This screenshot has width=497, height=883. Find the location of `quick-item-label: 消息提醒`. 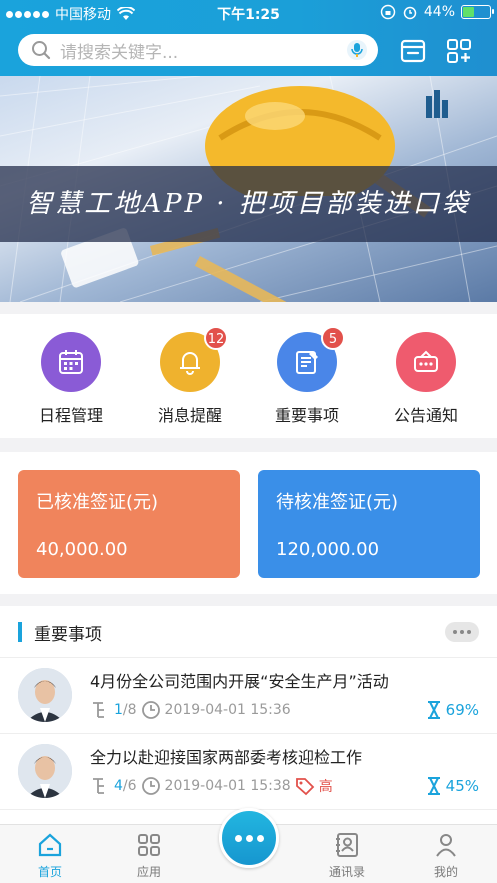

quick-item-label: 消息提醒 is located at coordinates (189, 415).